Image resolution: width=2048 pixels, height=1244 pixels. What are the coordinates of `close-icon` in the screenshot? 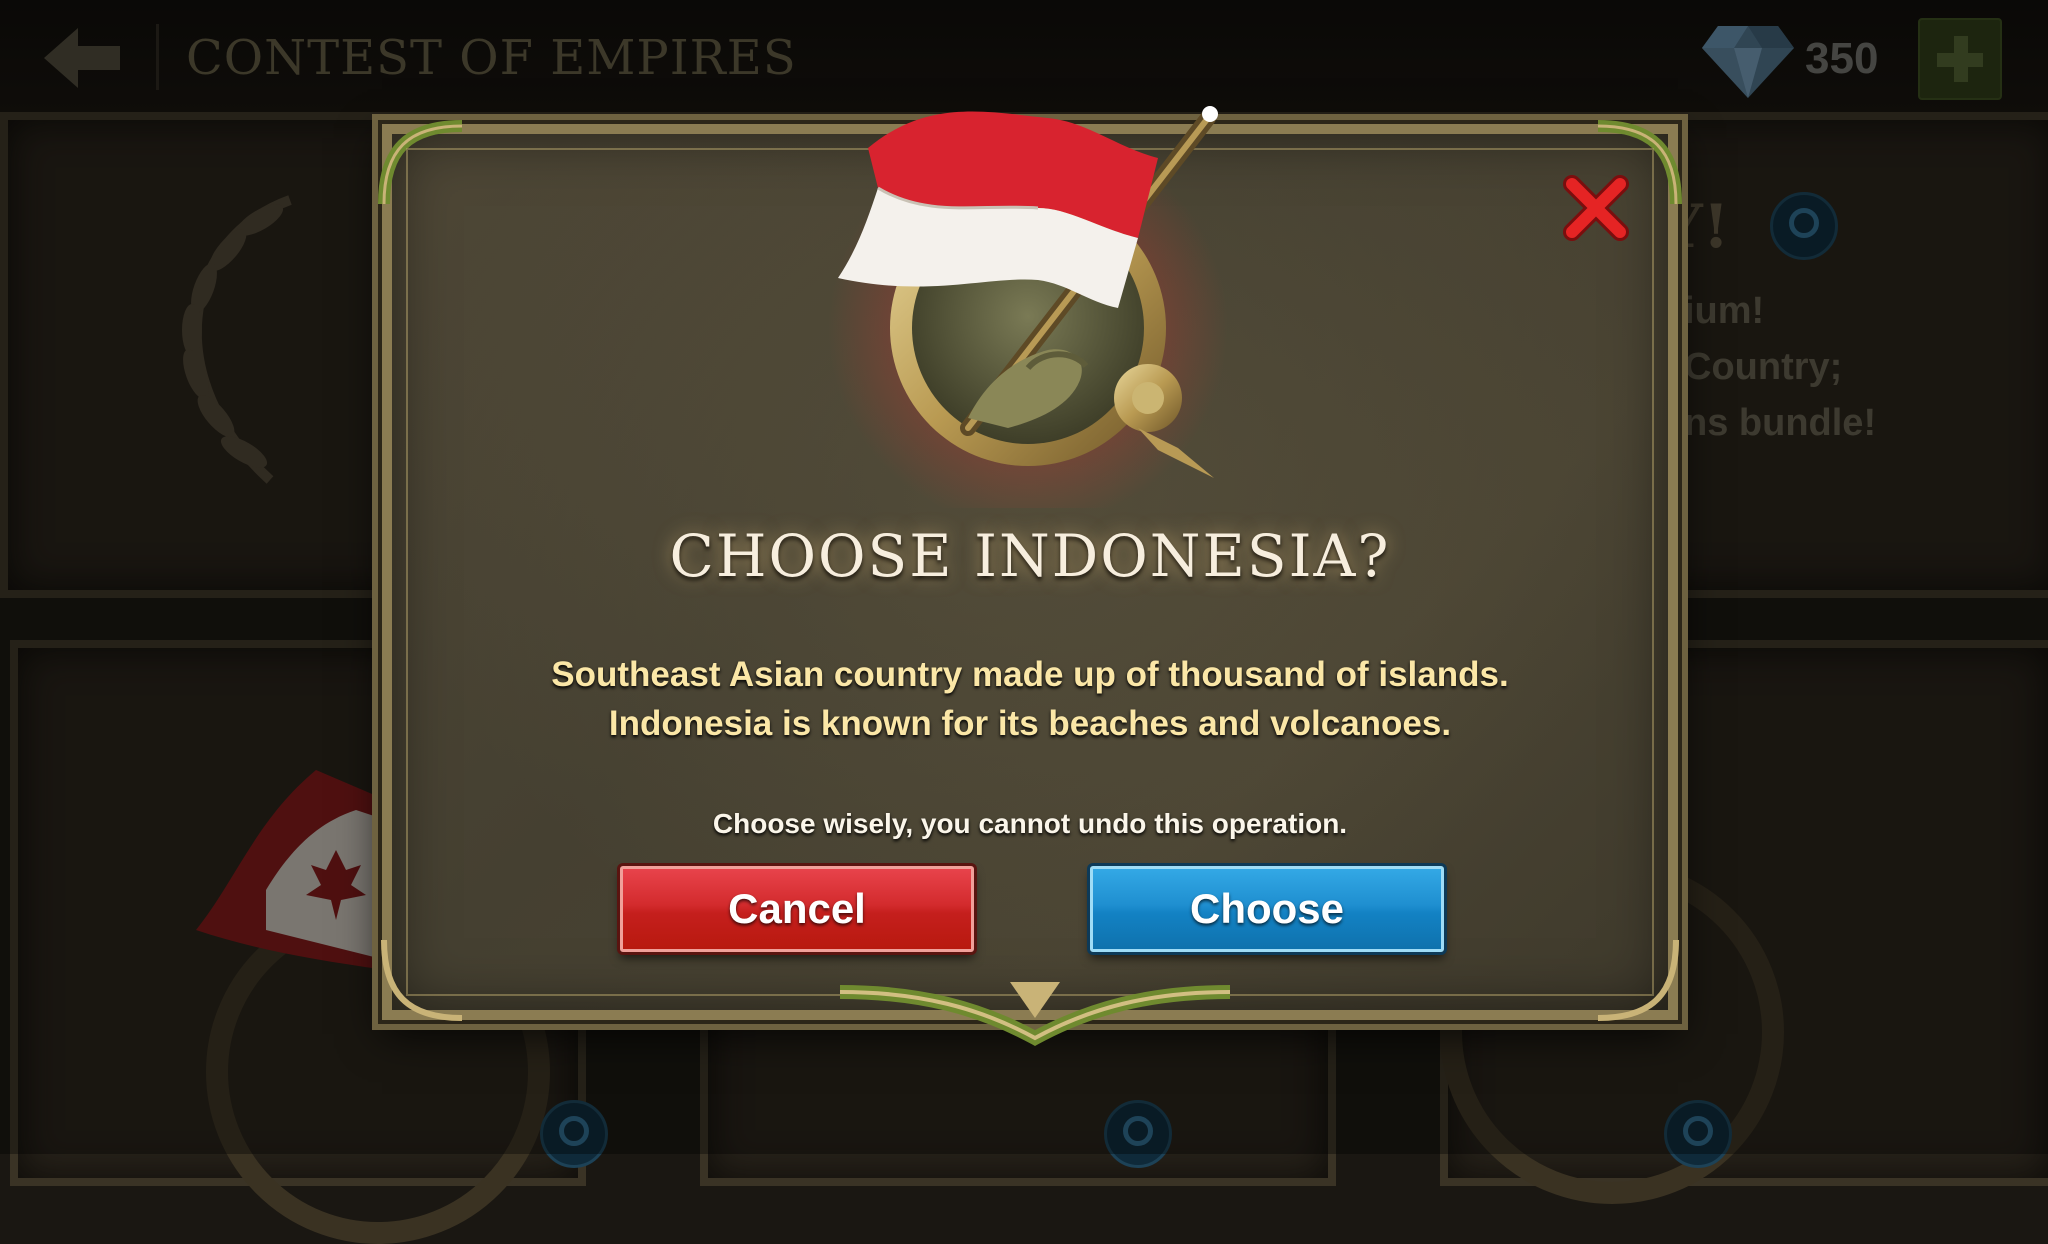 It's located at (1596, 208).